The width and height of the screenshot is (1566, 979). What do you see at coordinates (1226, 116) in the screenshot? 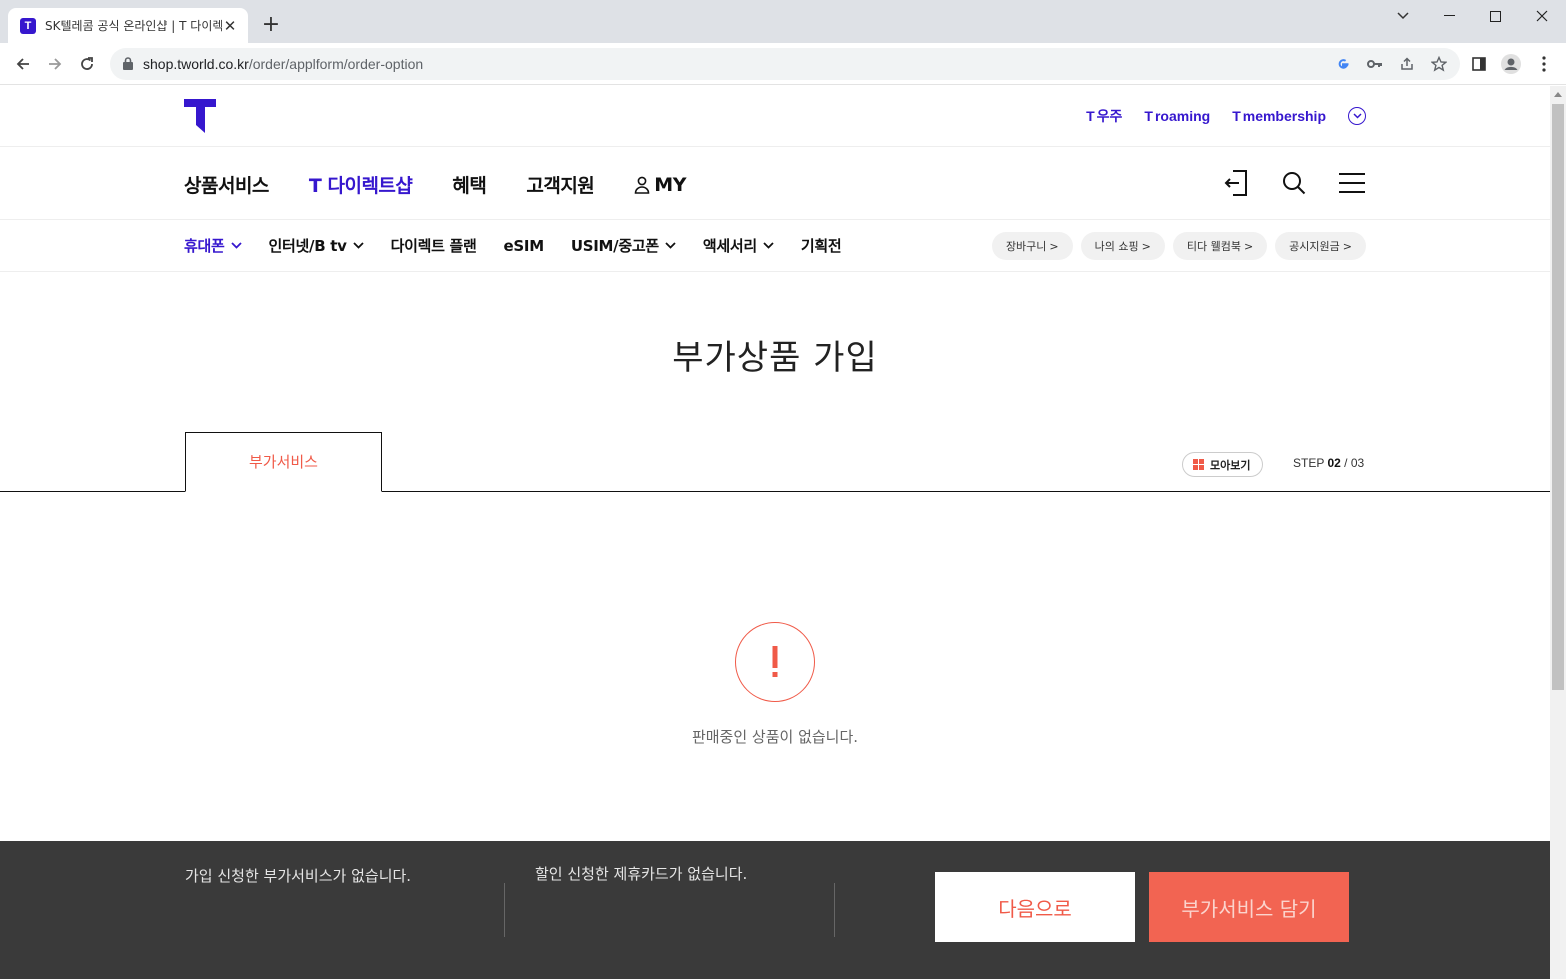
I see `util-links: T 우주 Troaming Tmembership` at bounding box center [1226, 116].